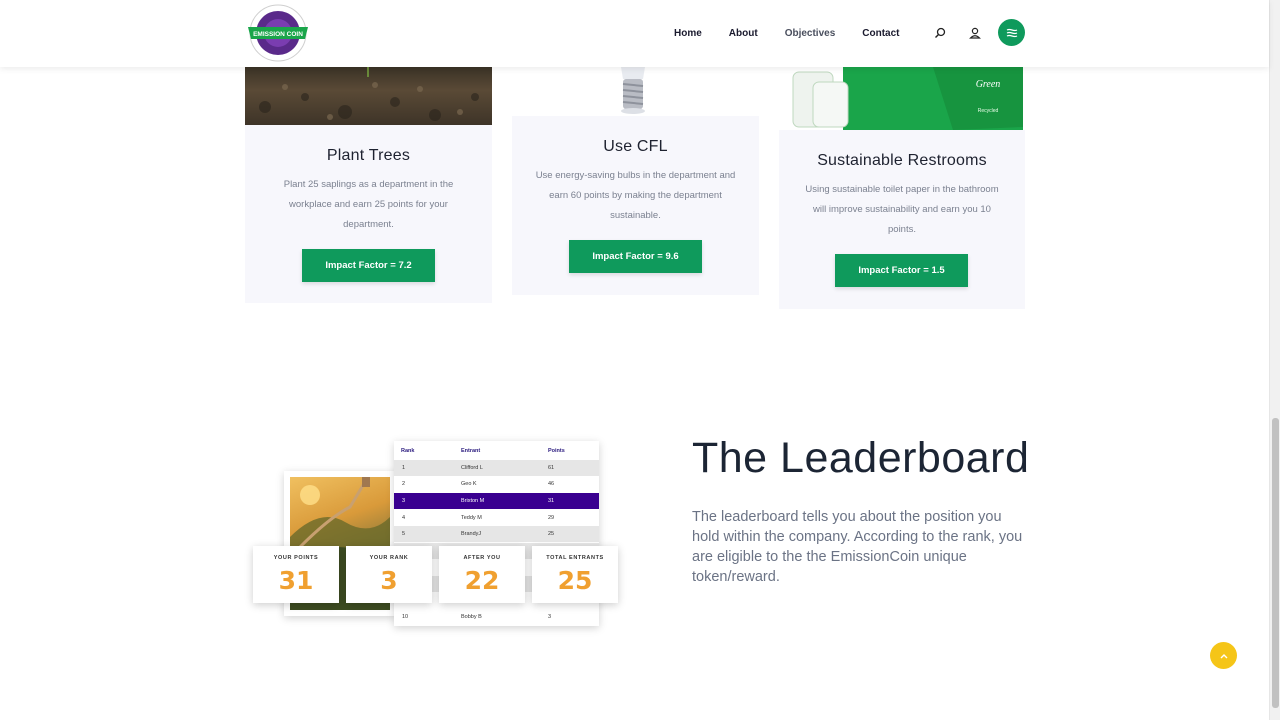 The height and width of the screenshot is (720, 1280). I want to click on cell-rank: 5, so click(404, 534).